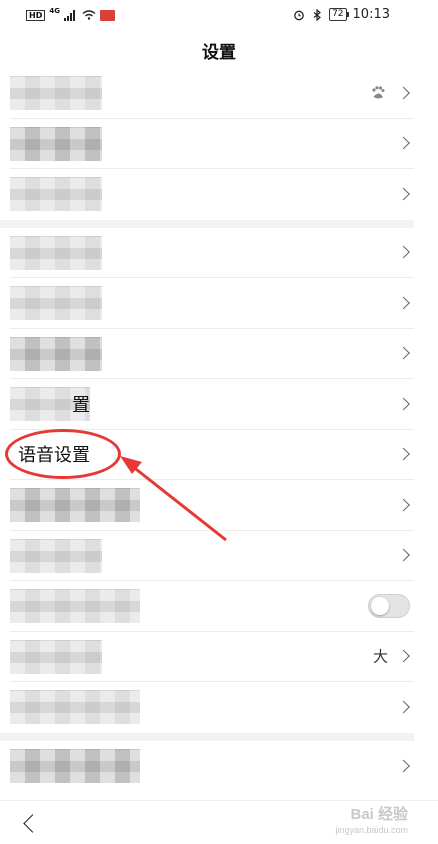  Describe the element at coordinates (219, 822) in the screenshot. I see `bottom-bar: Bai 经验 jingyan.baidu.com` at that location.